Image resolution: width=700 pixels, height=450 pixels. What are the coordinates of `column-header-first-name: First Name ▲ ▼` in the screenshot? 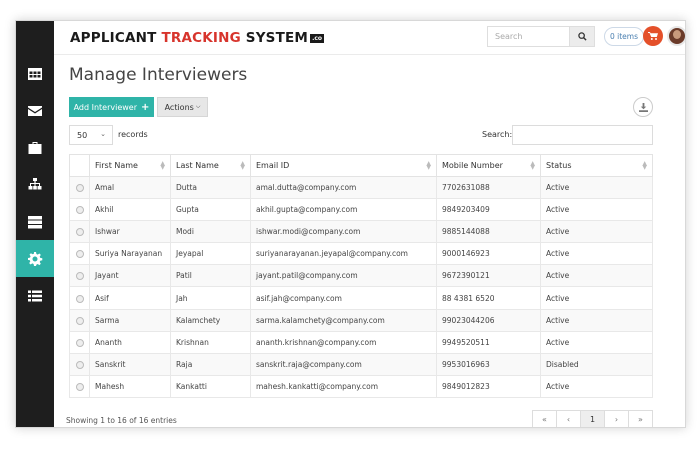 It's located at (130, 165).